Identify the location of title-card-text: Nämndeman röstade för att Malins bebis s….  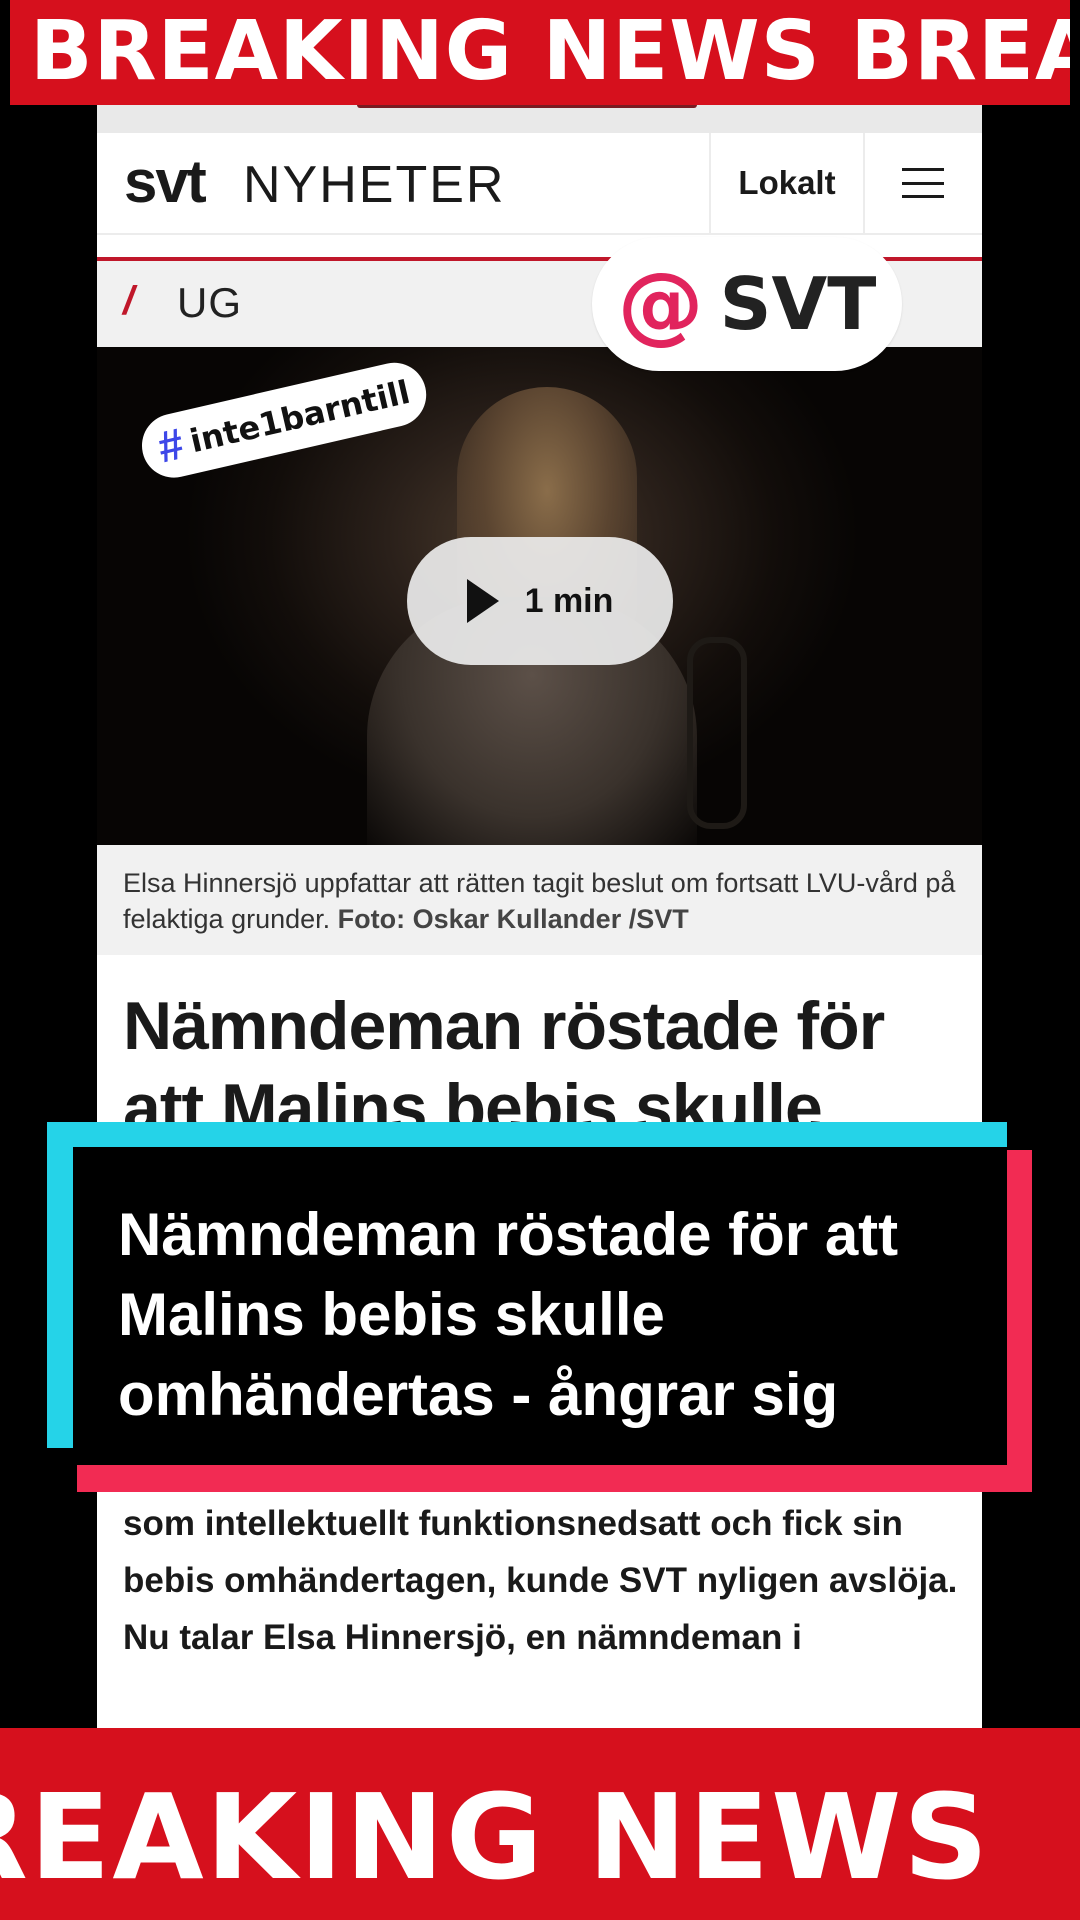
(508, 1314).